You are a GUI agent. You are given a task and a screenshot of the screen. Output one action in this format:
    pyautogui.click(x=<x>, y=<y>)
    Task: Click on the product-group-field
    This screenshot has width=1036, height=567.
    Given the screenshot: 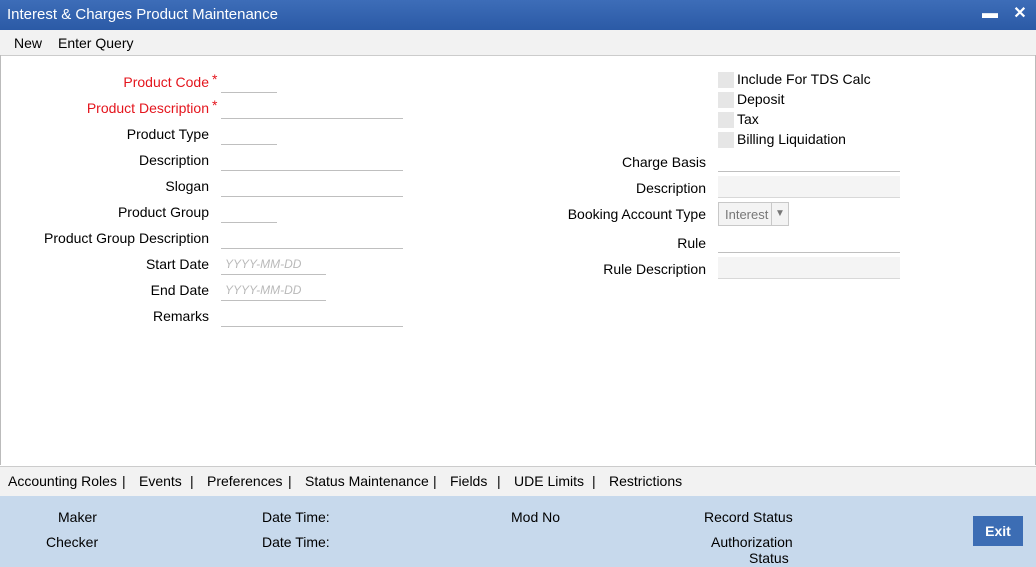 What is the action you would take?
    pyautogui.click(x=249, y=212)
    